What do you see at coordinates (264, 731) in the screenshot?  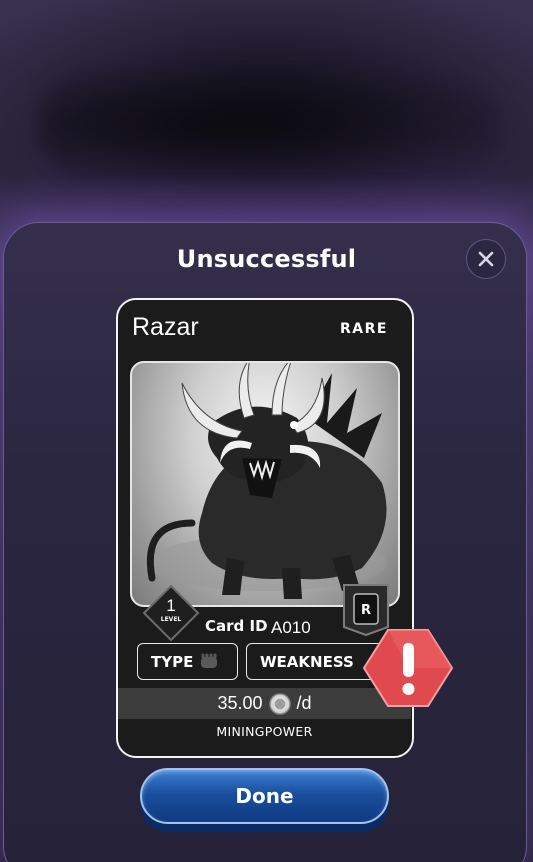 I see `mining-power-label: MININGPOWER` at bounding box center [264, 731].